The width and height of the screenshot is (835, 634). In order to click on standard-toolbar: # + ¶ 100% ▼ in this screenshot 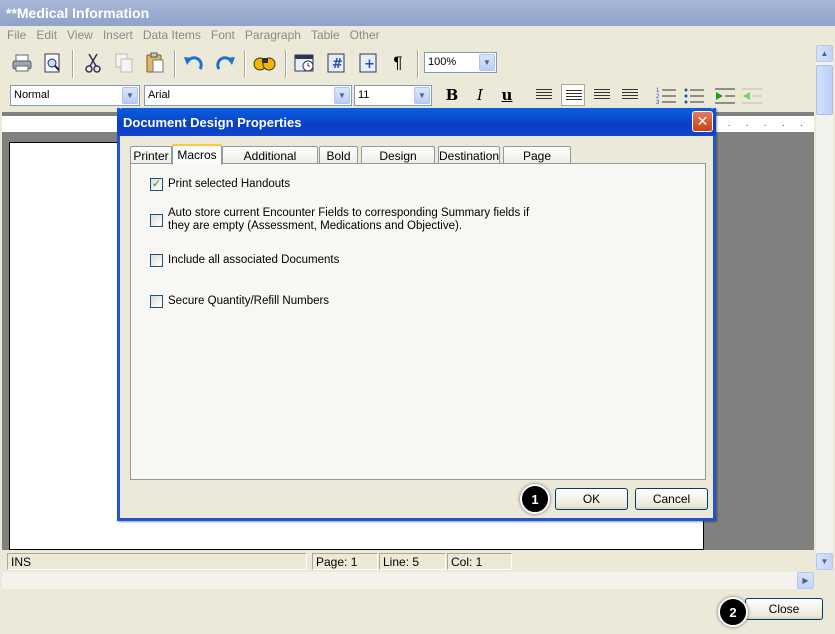, I will do `click(407, 63)`.